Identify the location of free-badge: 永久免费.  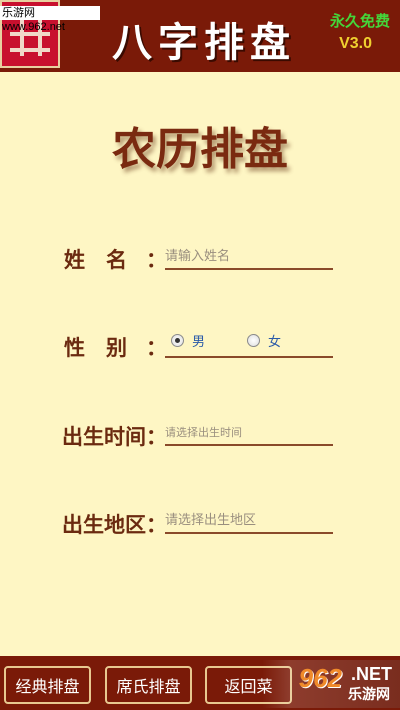
(359, 21).